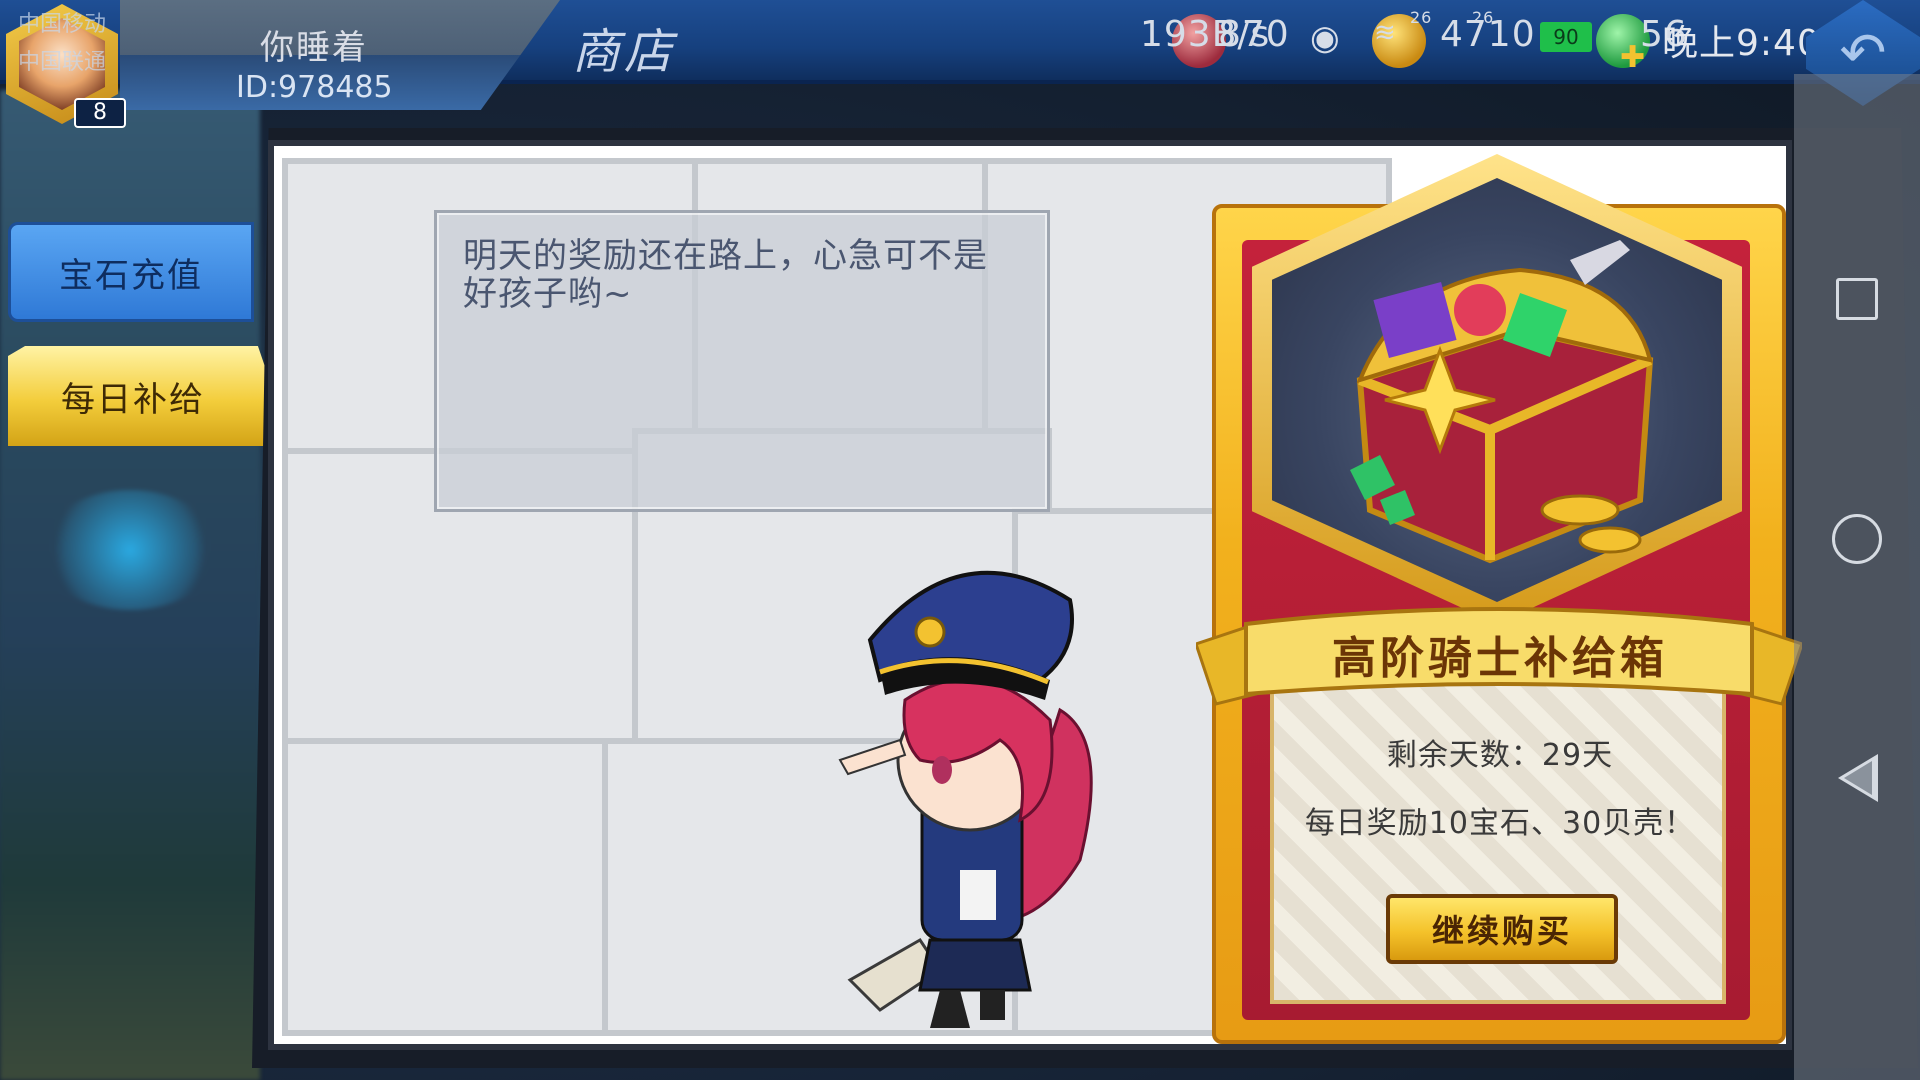  I want to click on daily-reward-text: 每日奖励10宝石、30贝壳！, so click(1500, 823).